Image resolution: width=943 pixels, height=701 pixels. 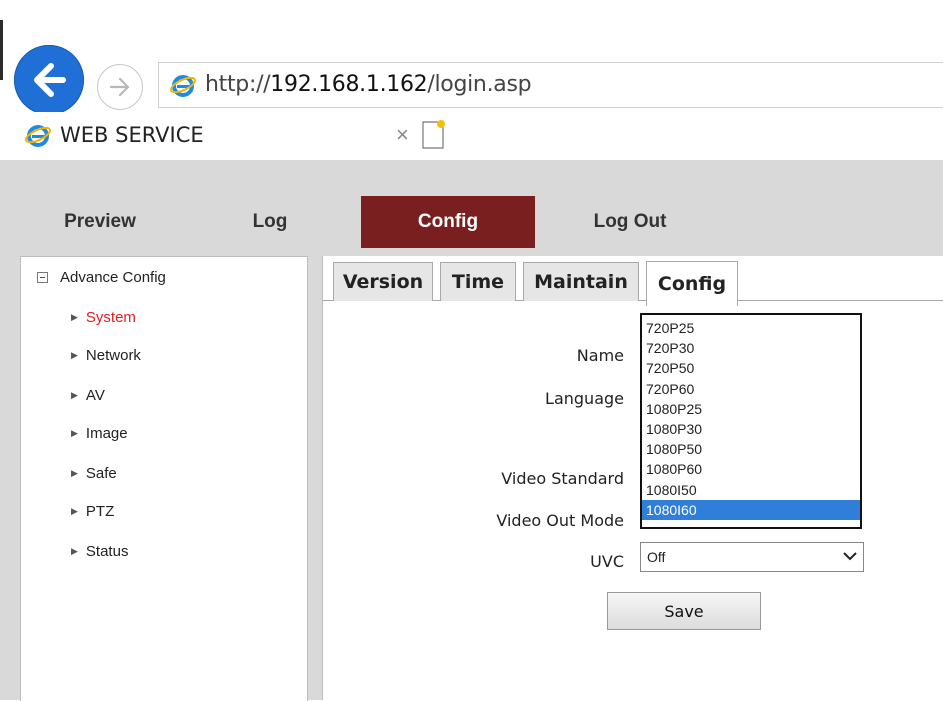 What do you see at coordinates (751, 348) in the screenshot?
I see `dropdown-option: 720P30` at bounding box center [751, 348].